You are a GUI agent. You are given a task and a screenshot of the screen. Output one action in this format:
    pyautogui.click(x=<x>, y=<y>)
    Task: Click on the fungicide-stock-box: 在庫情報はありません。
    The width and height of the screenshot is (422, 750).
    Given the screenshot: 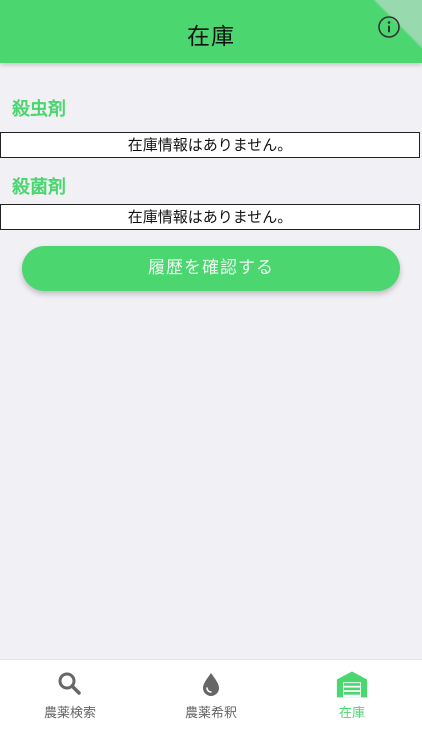 What is the action you would take?
    pyautogui.click(x=210, y=217)
    